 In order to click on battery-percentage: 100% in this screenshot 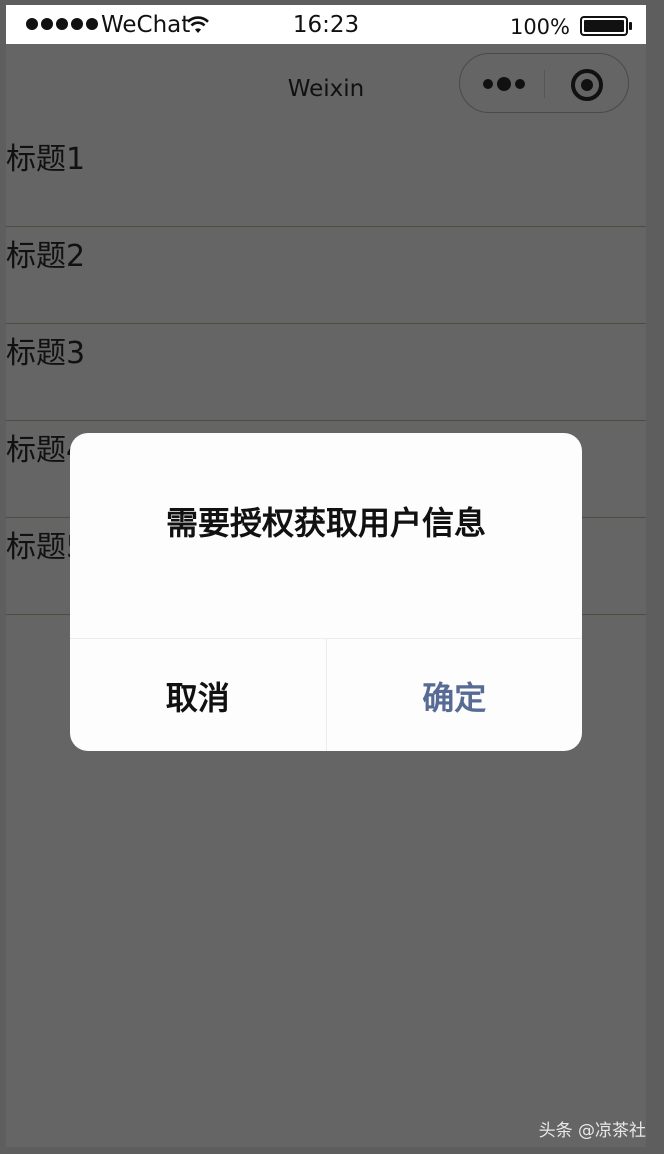, I will do `click(539, 27)`.